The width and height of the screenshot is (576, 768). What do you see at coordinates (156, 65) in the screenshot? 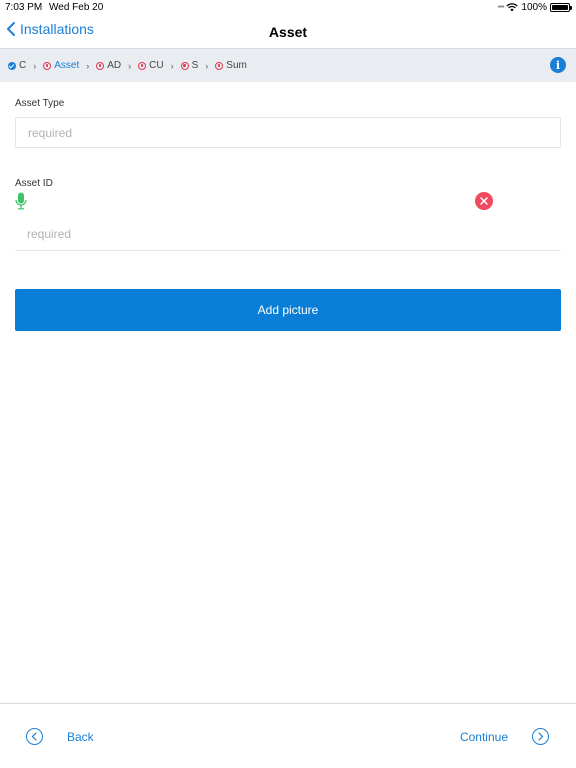
I see `breadcrumb-label: CU` at bounding box center [156, 65].